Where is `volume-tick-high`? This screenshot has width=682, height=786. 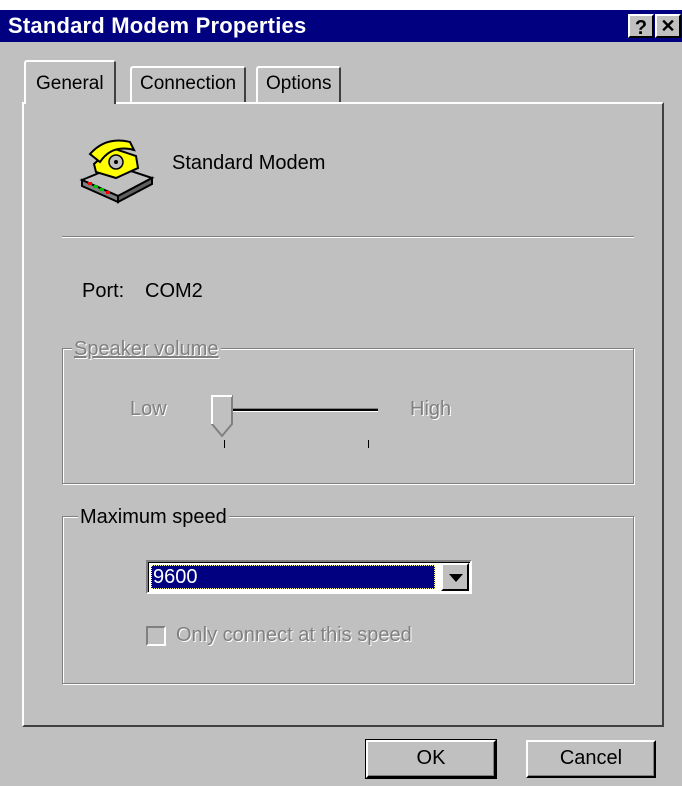 volume-tick-high is located at coordinates (368, 444).